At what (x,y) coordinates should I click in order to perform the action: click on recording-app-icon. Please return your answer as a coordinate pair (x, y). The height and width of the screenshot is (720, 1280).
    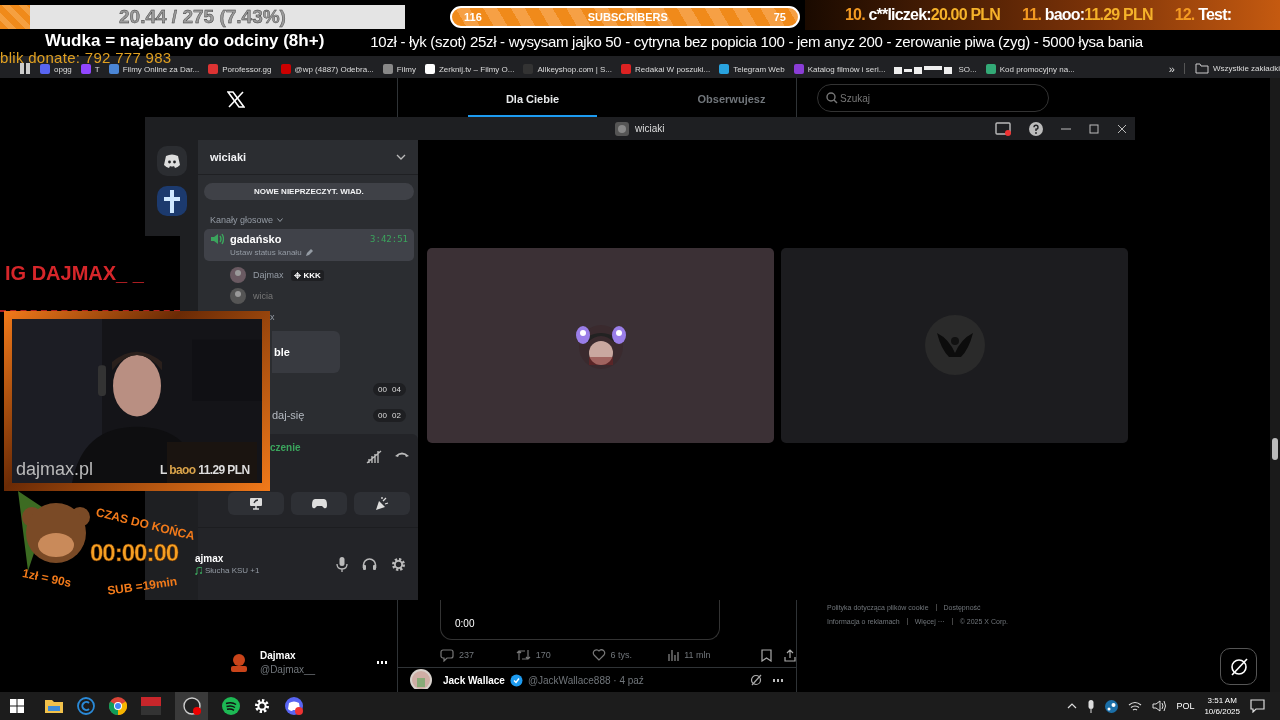
    Looking at the image, I should click on (191, 706).